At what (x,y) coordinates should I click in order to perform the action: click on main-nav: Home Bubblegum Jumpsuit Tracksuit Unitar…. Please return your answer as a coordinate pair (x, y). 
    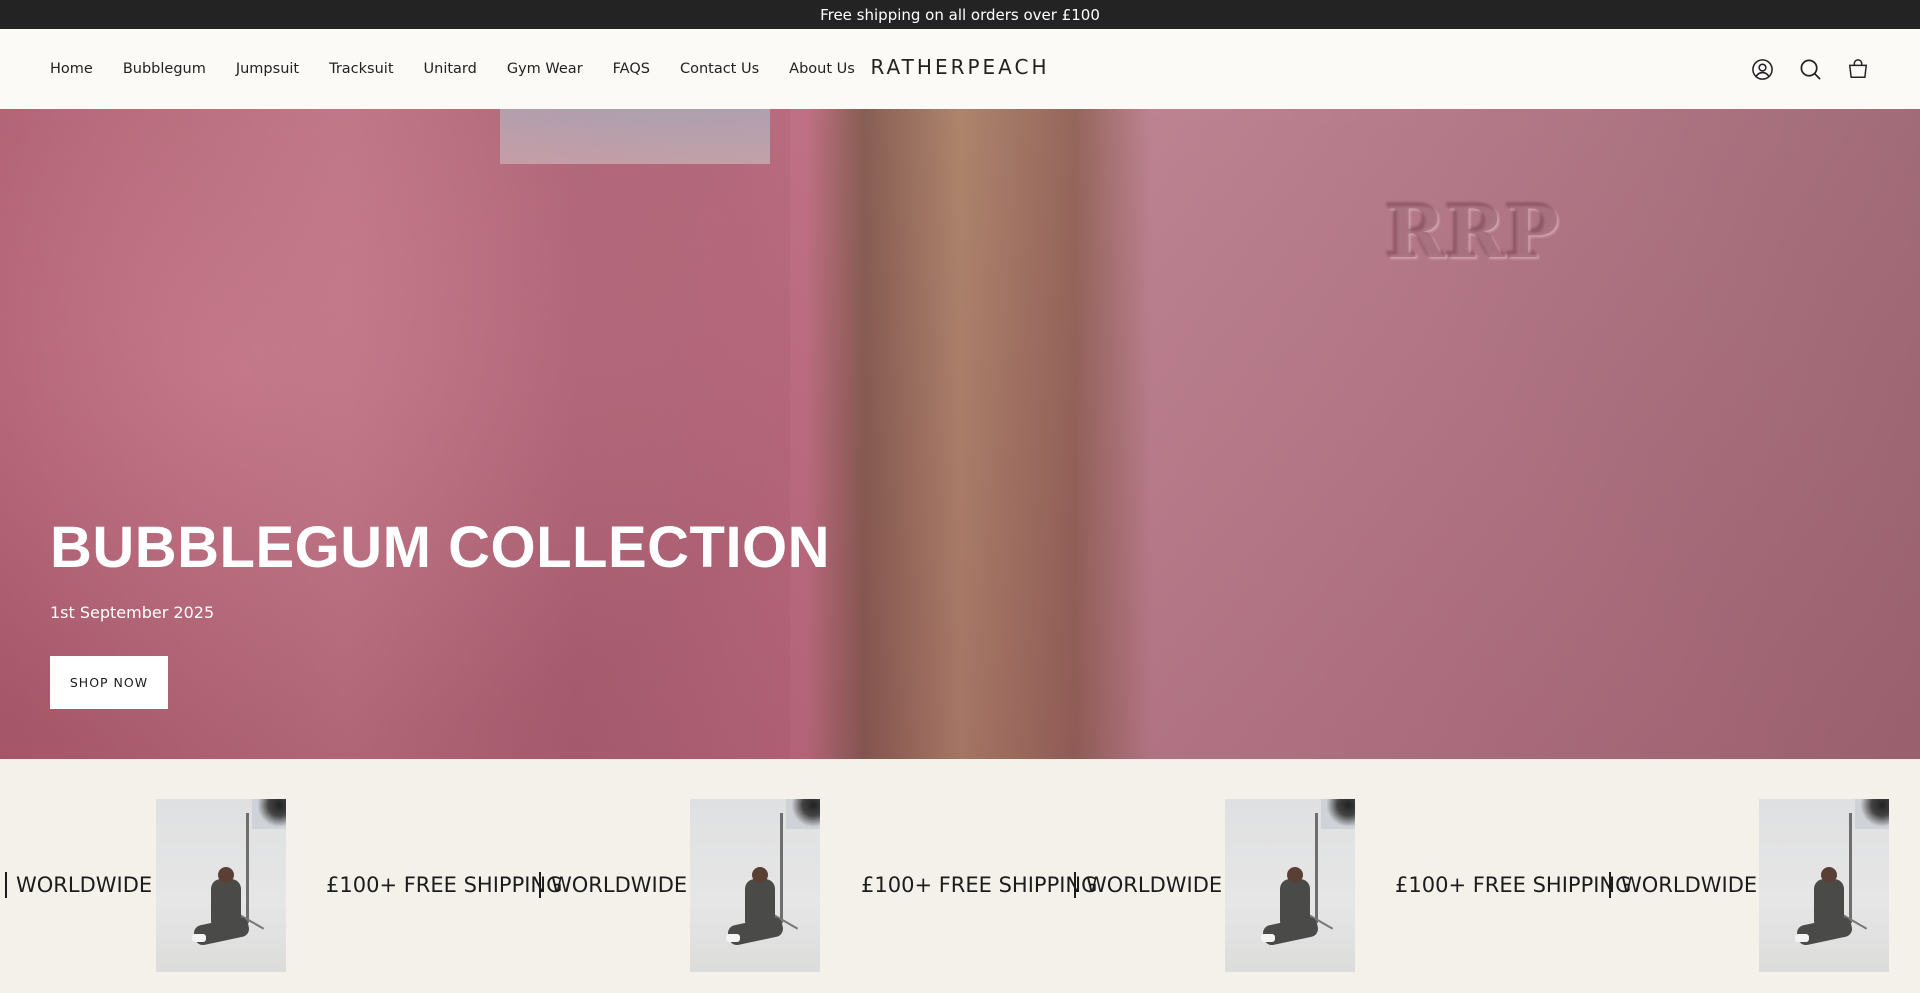
    Looking at the image, I should click on (452, 69).